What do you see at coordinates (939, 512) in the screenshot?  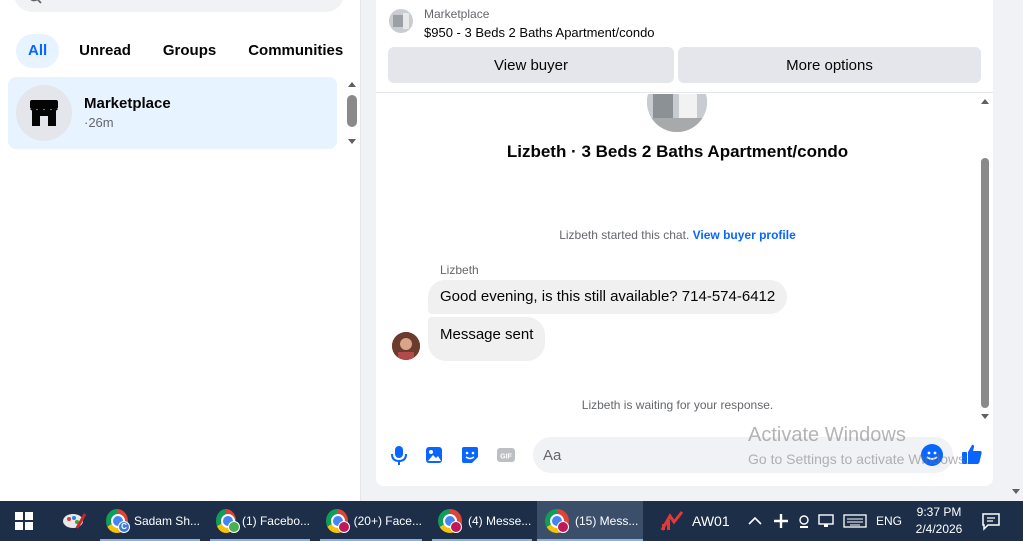 I see `clock-time: 9:37 PM` at bounding box center [939, 512].